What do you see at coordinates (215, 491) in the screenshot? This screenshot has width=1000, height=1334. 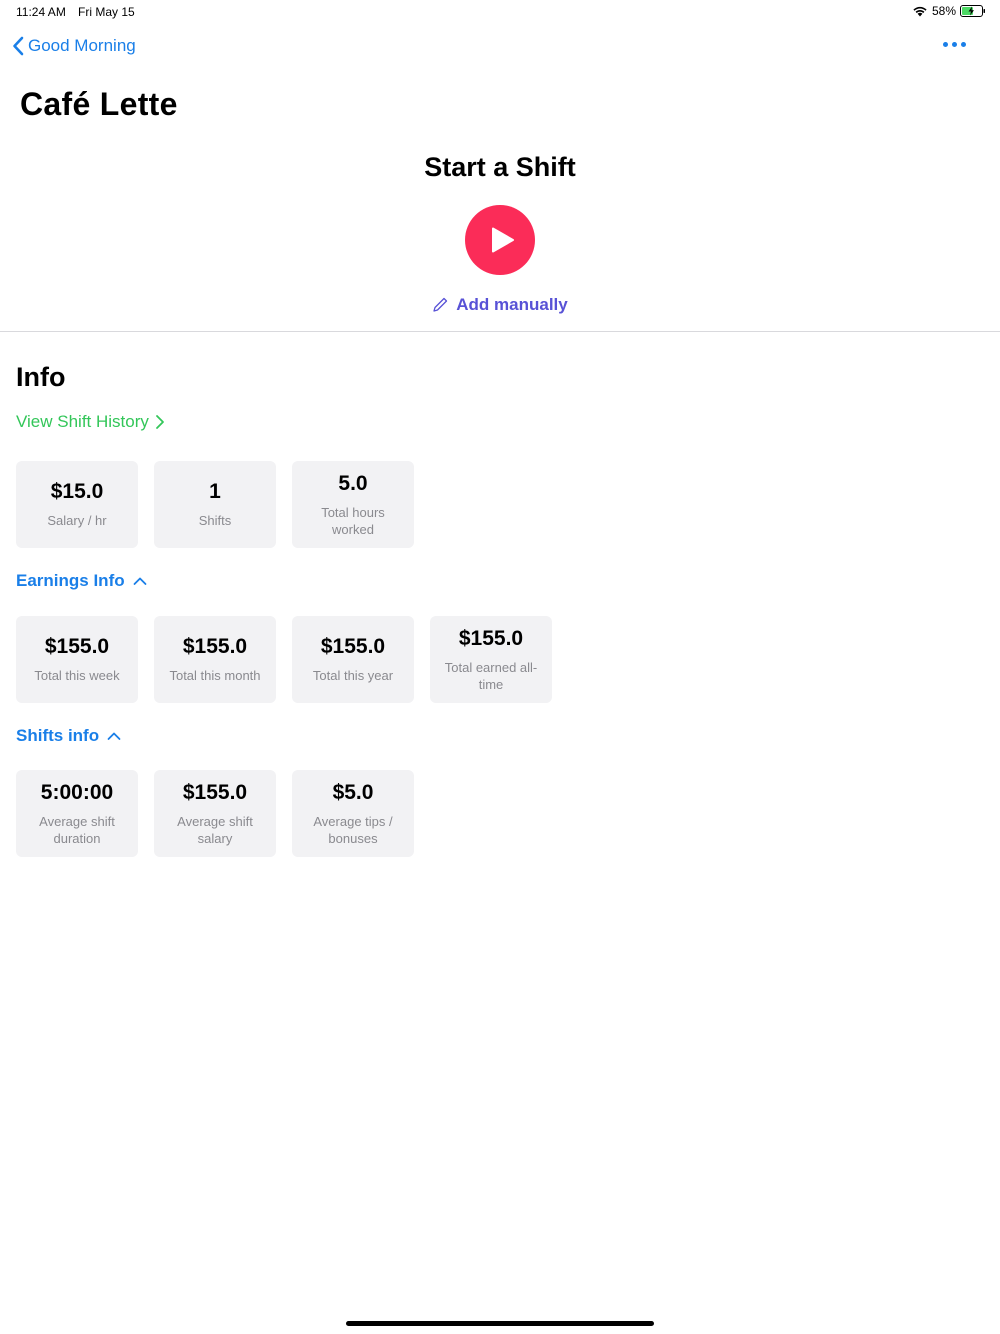 I see `stat-value: 1` at bounding box center [215, 491].